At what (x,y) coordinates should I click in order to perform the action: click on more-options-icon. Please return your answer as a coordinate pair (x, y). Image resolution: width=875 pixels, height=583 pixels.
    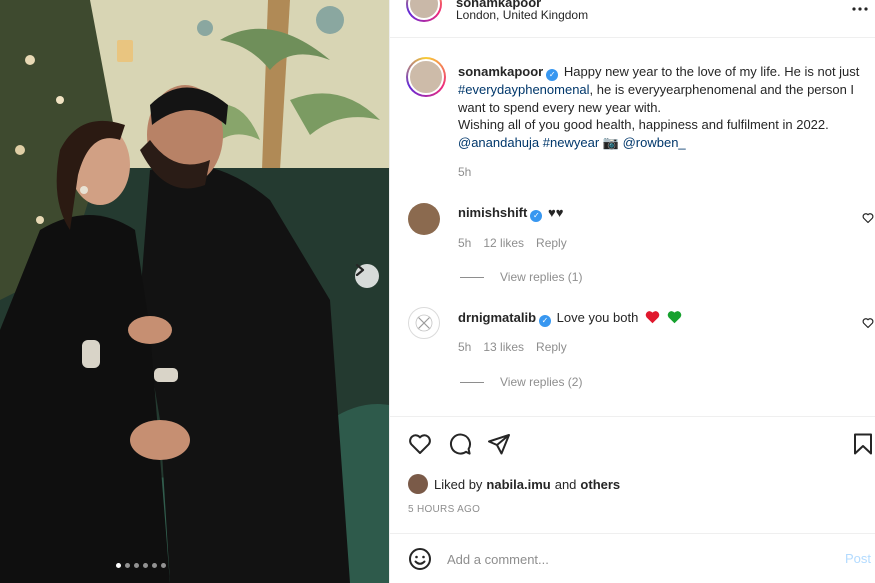
    Looking at the image, I should click on (860, 8).